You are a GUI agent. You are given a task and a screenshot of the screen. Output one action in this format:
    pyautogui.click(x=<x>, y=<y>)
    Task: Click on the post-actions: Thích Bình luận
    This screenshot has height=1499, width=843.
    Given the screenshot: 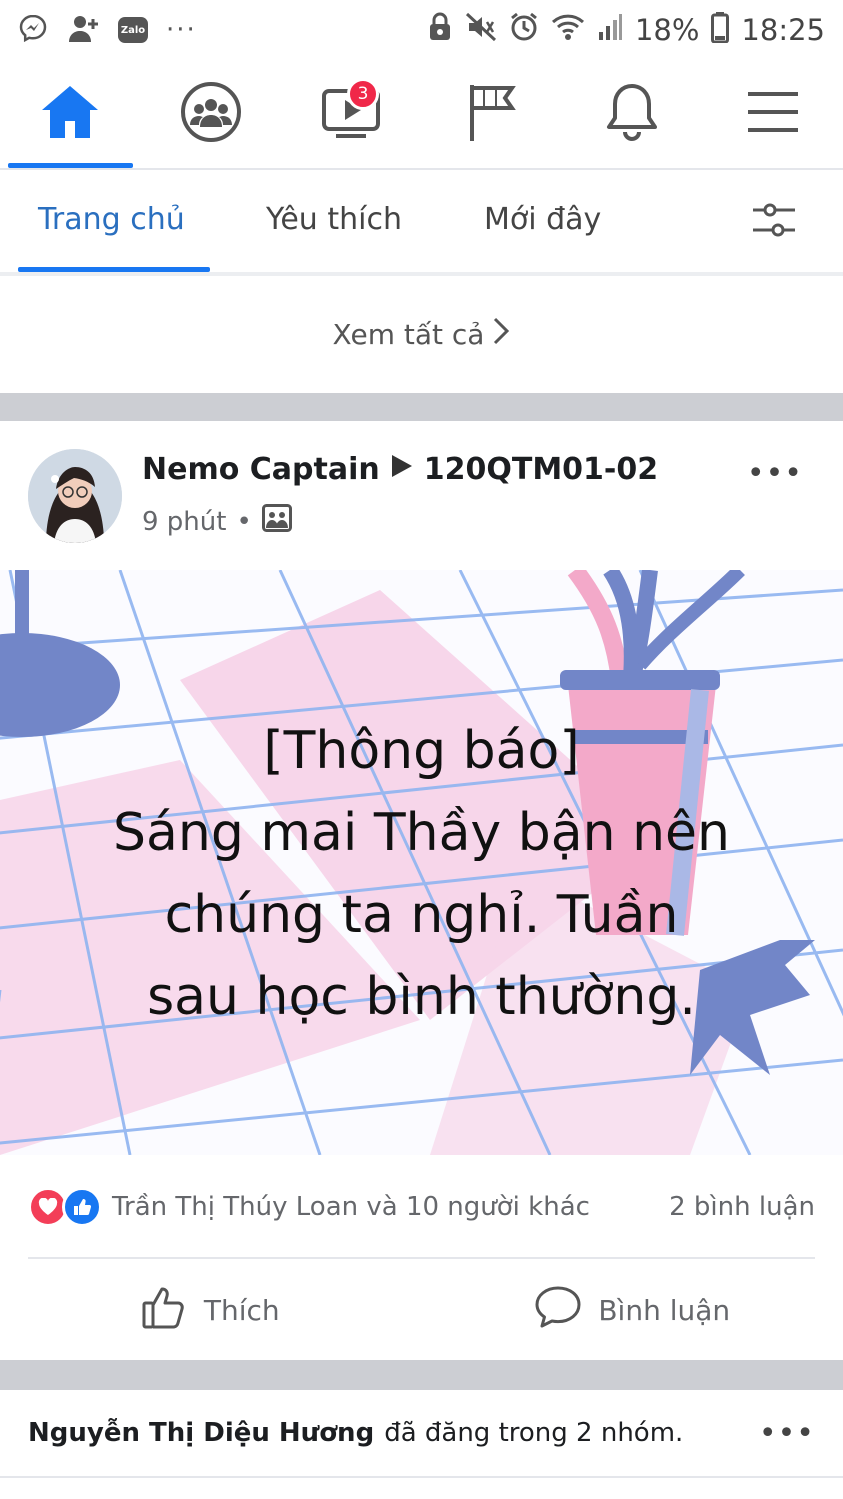 What is the action you would take?
    pyautogui.click(x=421, y=1310)
    